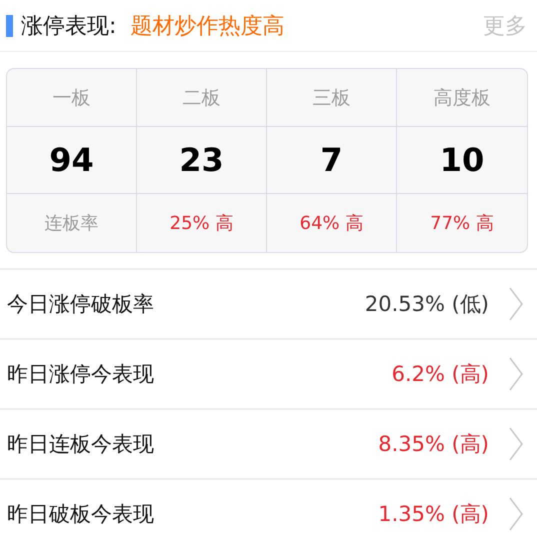 This screenshot has width=537, height=545. What do you see at coordinates (462, 224) in the screenshot?
I see `rate-cell-text: 77% 高` at bounding box center [462, 224].